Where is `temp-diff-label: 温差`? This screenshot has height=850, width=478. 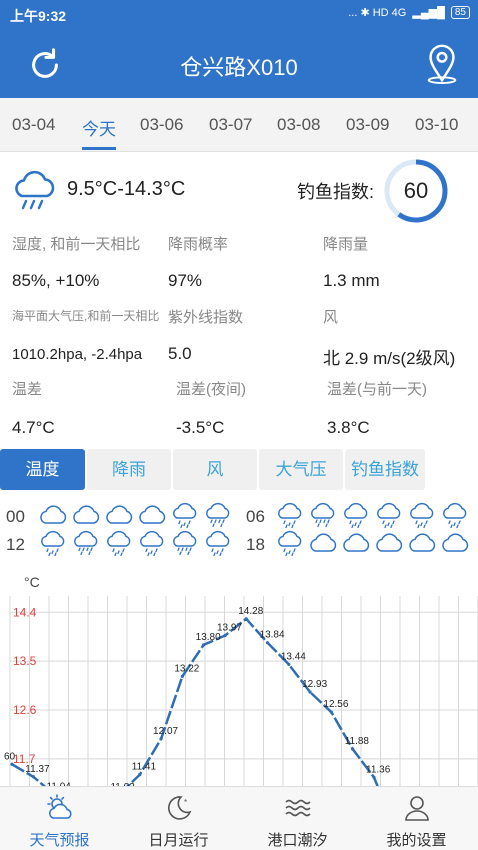
temp-diff-label: 温差 is located at coordinates (27, 389).